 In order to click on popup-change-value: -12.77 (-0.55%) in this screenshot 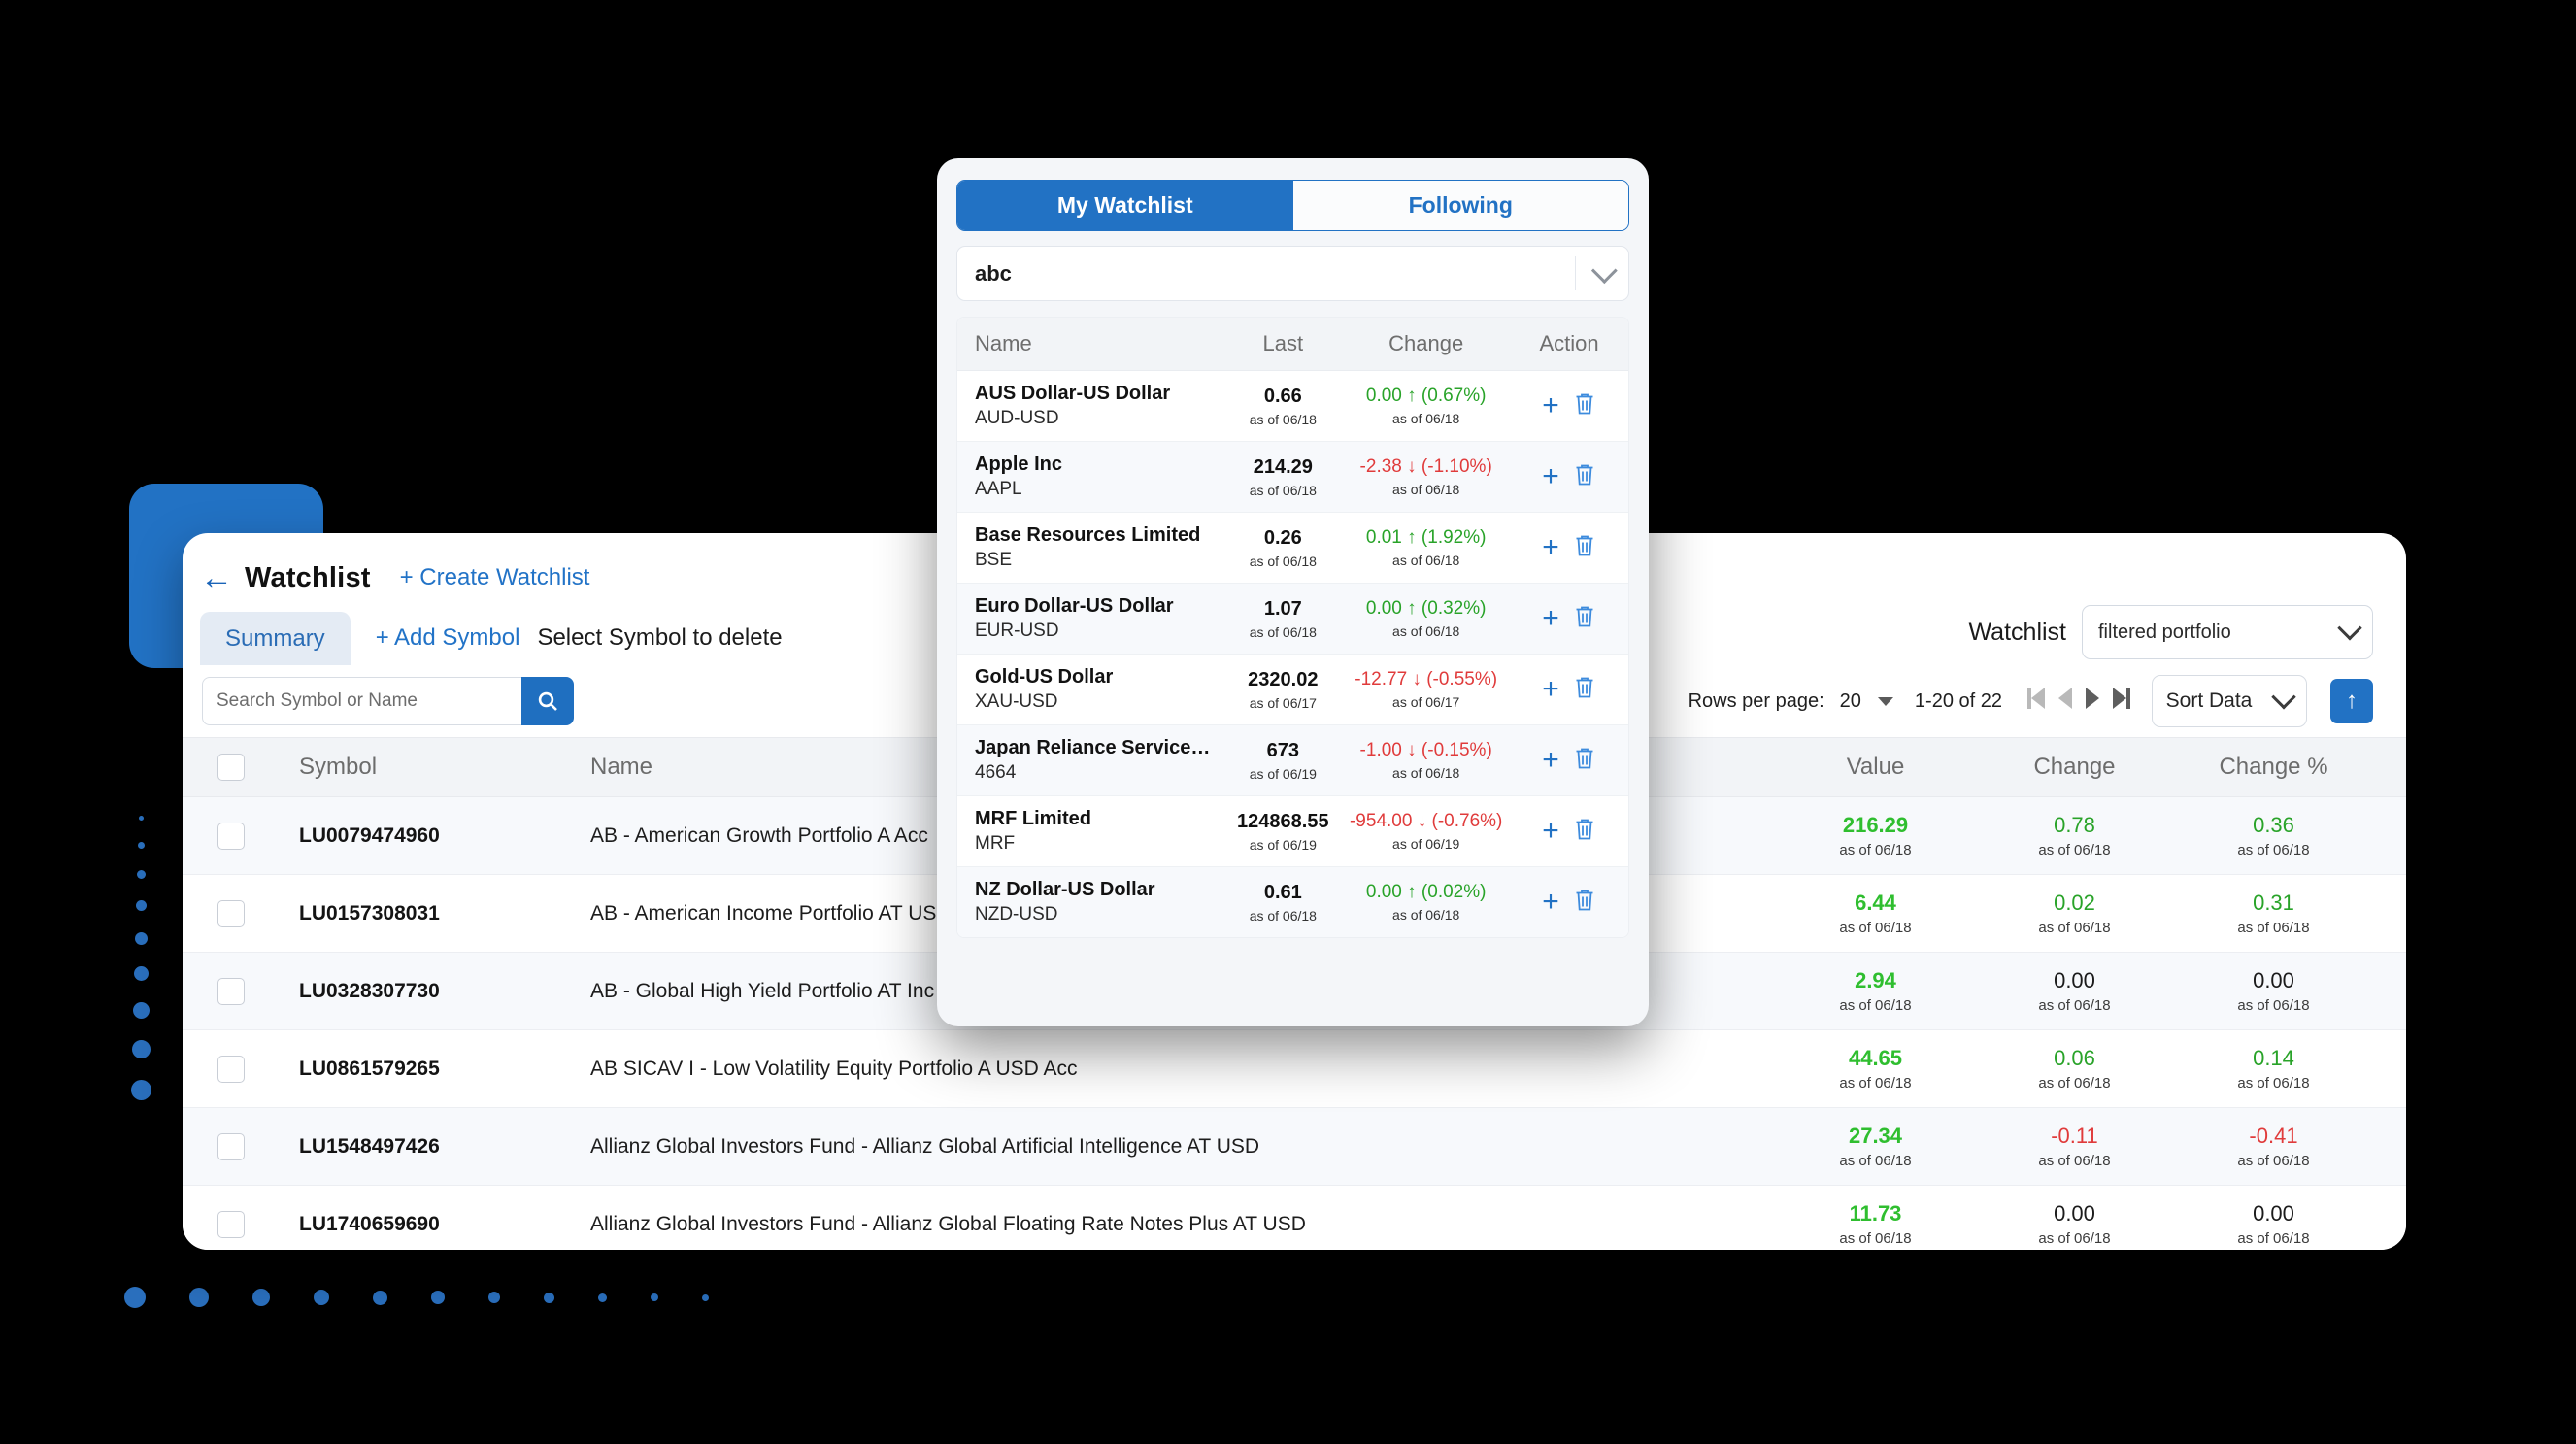, I will do `click(1426, 680)`.